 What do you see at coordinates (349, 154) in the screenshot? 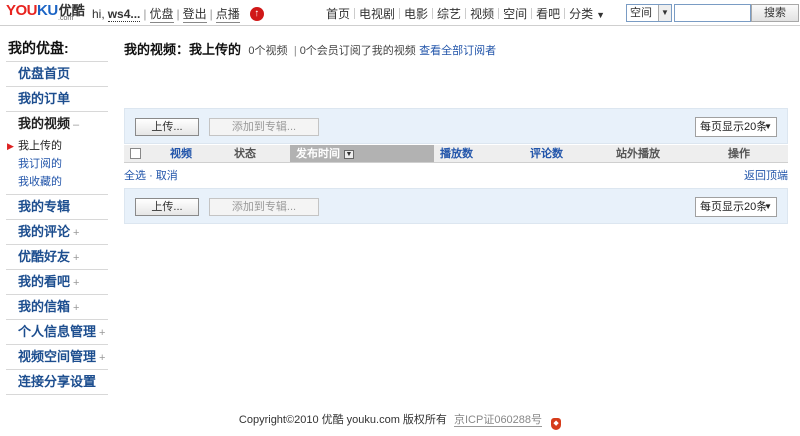
I see `sort-desc-icon: ▼` at bounding box center [349, 154].